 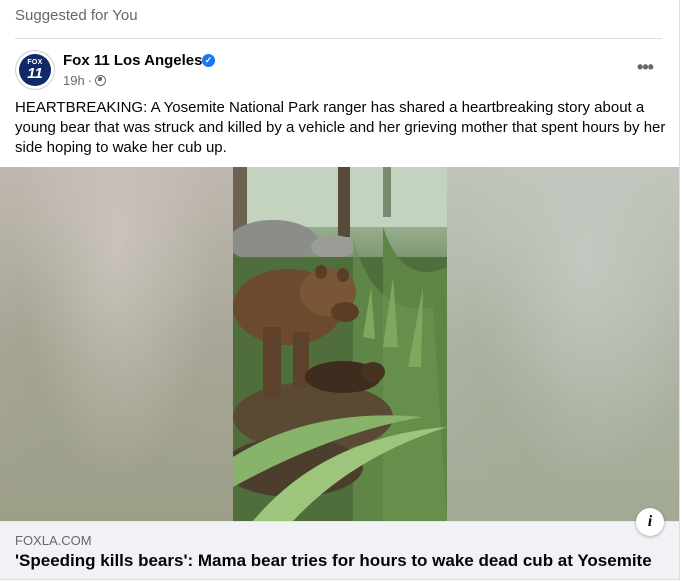 What do you see at coordinates (53, 540) in the screenshot?
I see `link-domain: FOXLA.COM` at bounding box center [53, 540].